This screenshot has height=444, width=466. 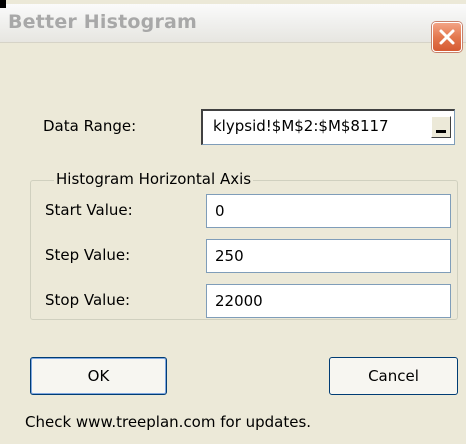 I want to click on update-note: Check www.treeplan.com for updates., so click(x=168, y=422).